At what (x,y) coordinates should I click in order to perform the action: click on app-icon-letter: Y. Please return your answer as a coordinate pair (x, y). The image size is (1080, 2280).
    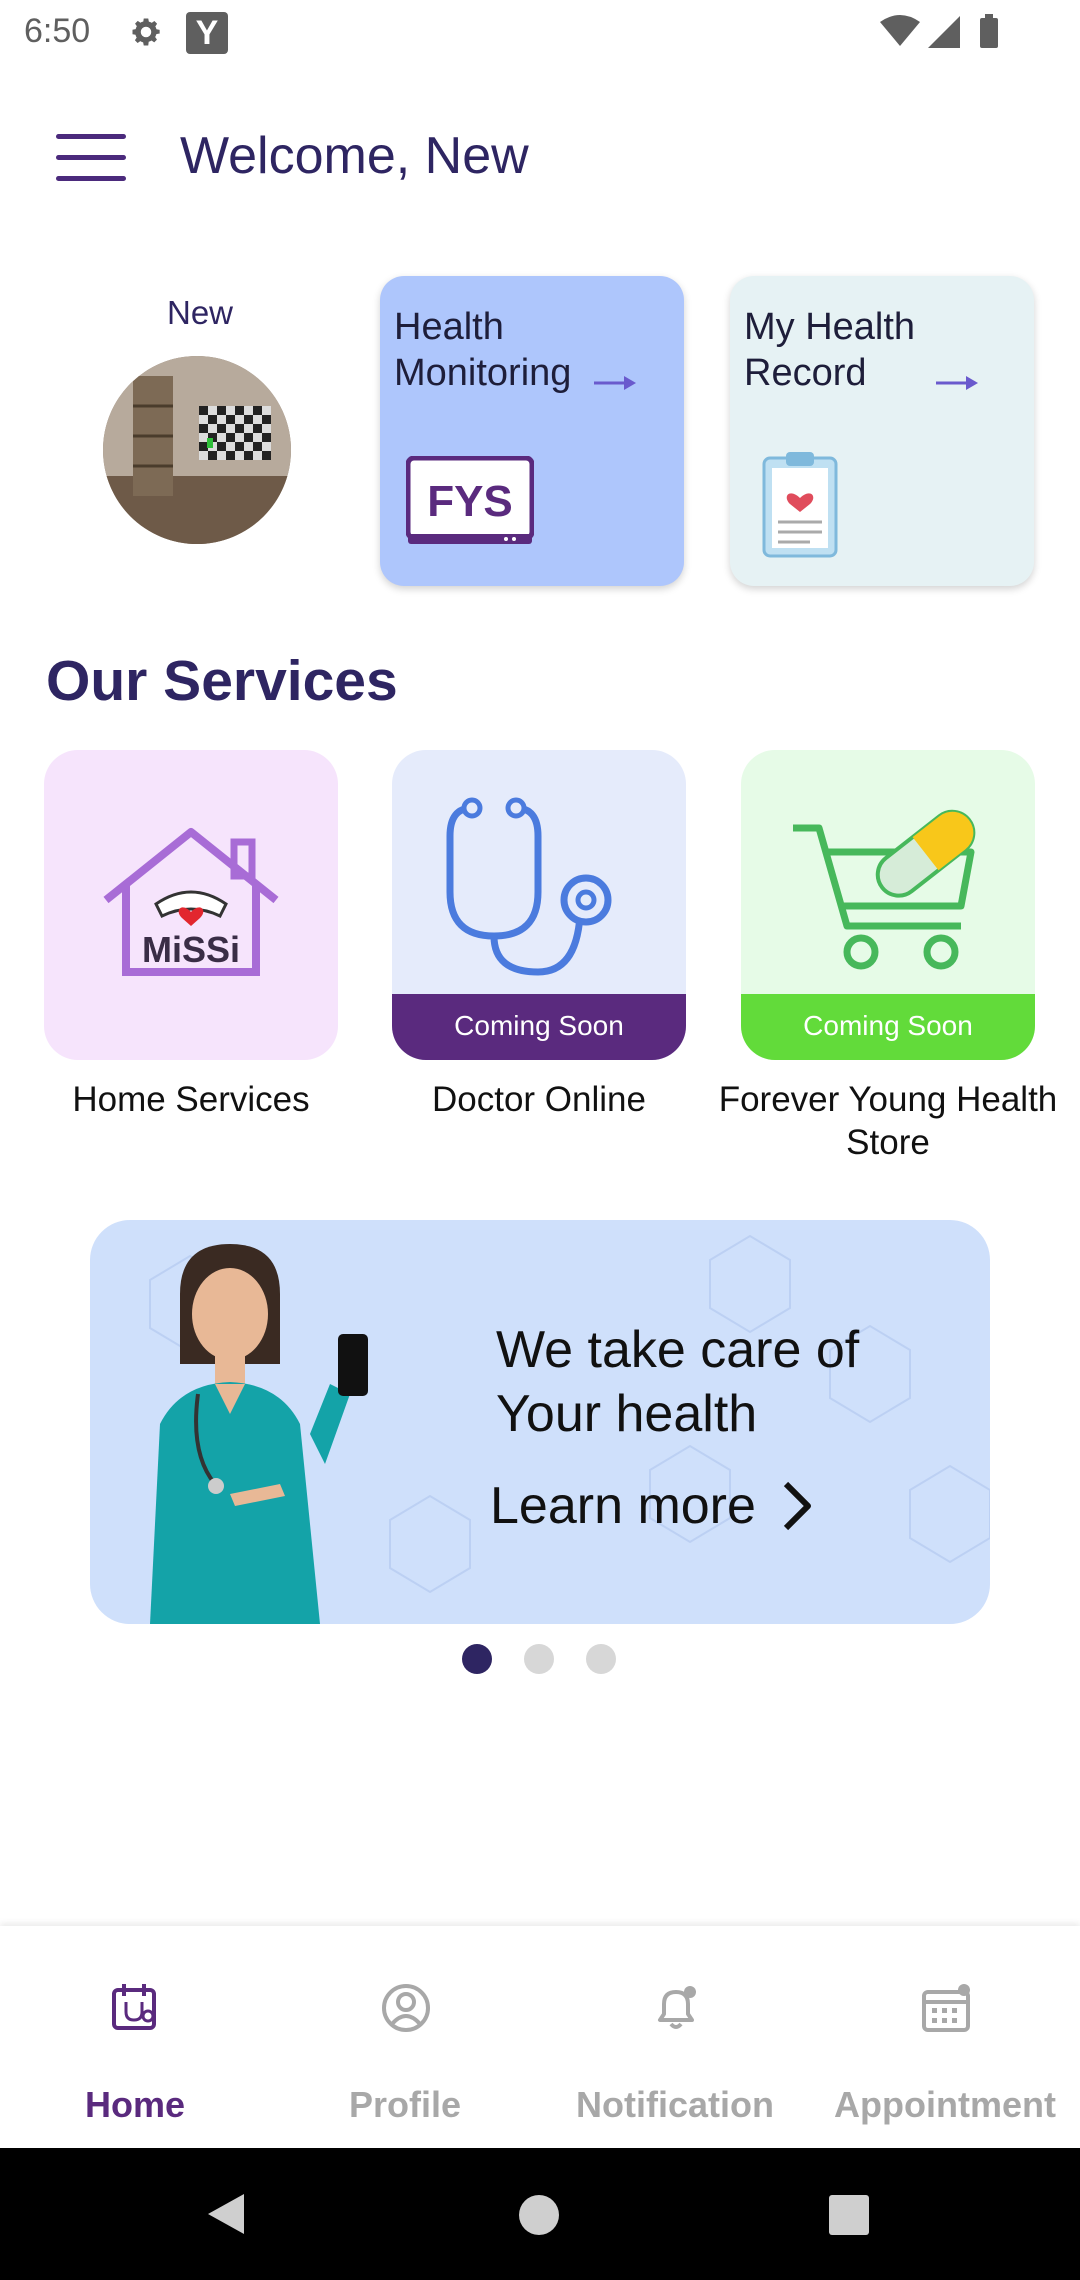
    Looking at the image, I should click on (207, 33).